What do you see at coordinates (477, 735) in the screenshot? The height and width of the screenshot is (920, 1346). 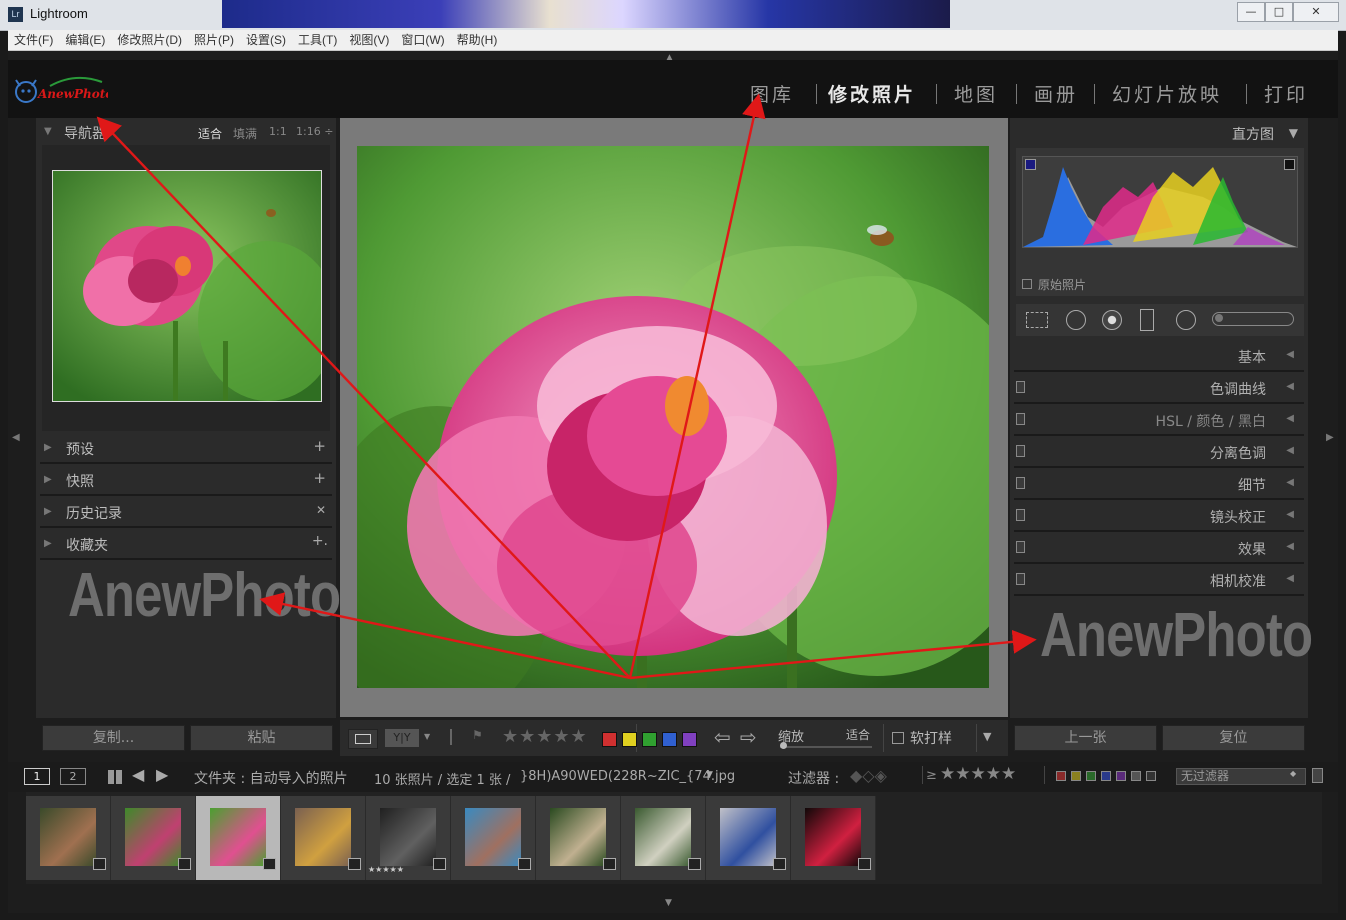 I see `reject-flag-icon: ⚑` at bounding box center [477, 735].